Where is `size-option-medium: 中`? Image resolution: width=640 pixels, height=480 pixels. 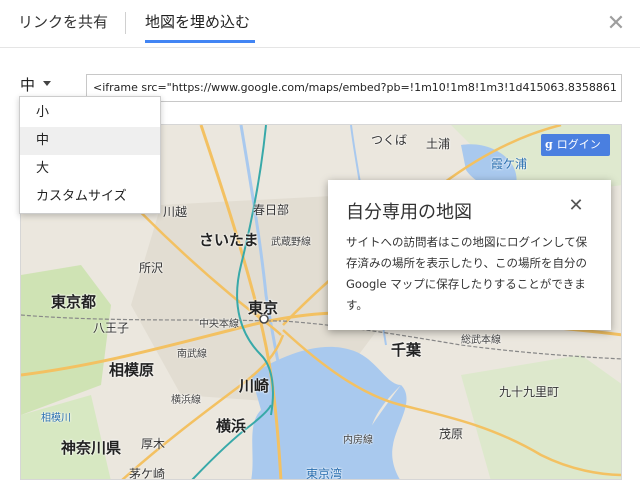 size-option-medium: 中 is located at coordinates (90, 141).